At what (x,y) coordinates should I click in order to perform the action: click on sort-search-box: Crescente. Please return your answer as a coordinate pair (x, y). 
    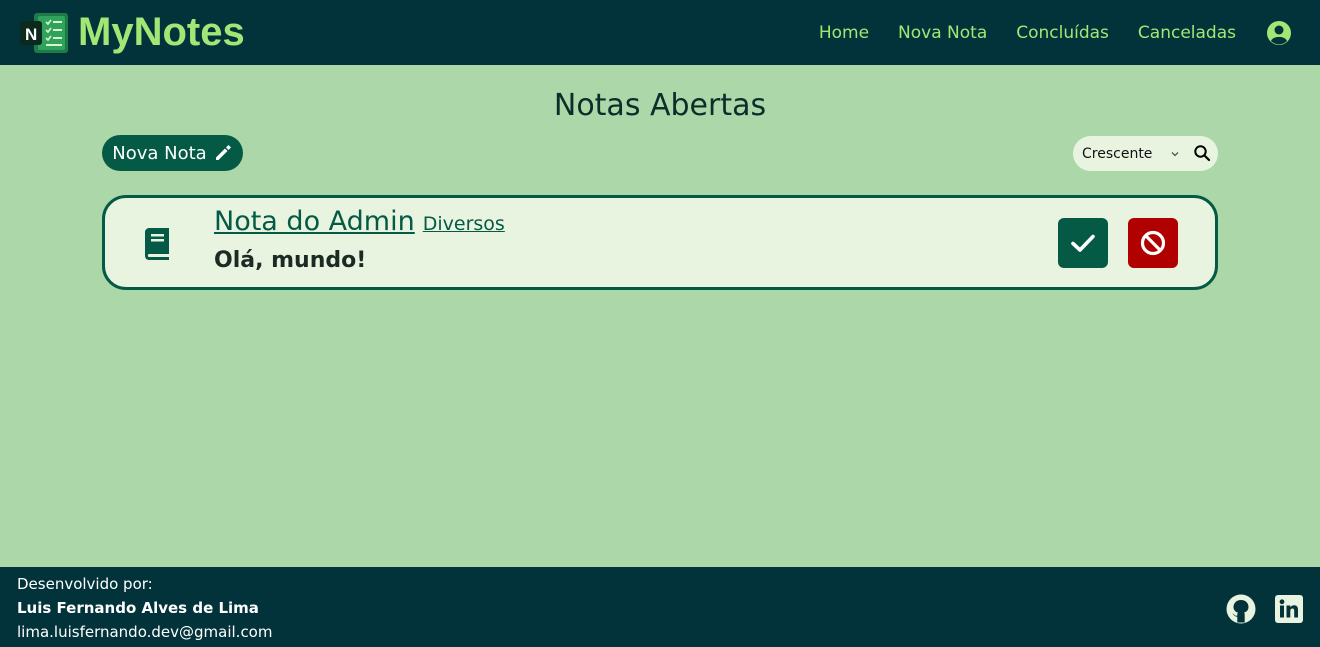
    Looking at the image, I should click on (1145, 153).